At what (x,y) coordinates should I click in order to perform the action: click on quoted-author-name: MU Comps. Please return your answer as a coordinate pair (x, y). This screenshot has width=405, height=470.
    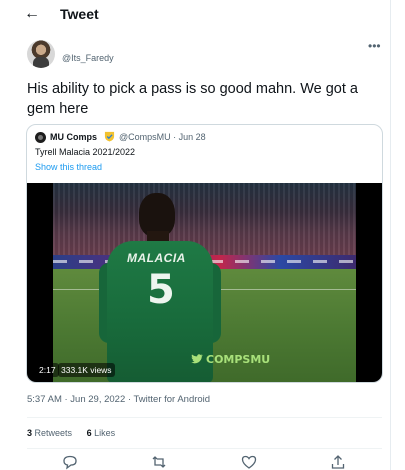
    Looking at the image, I should click on (73, 137).